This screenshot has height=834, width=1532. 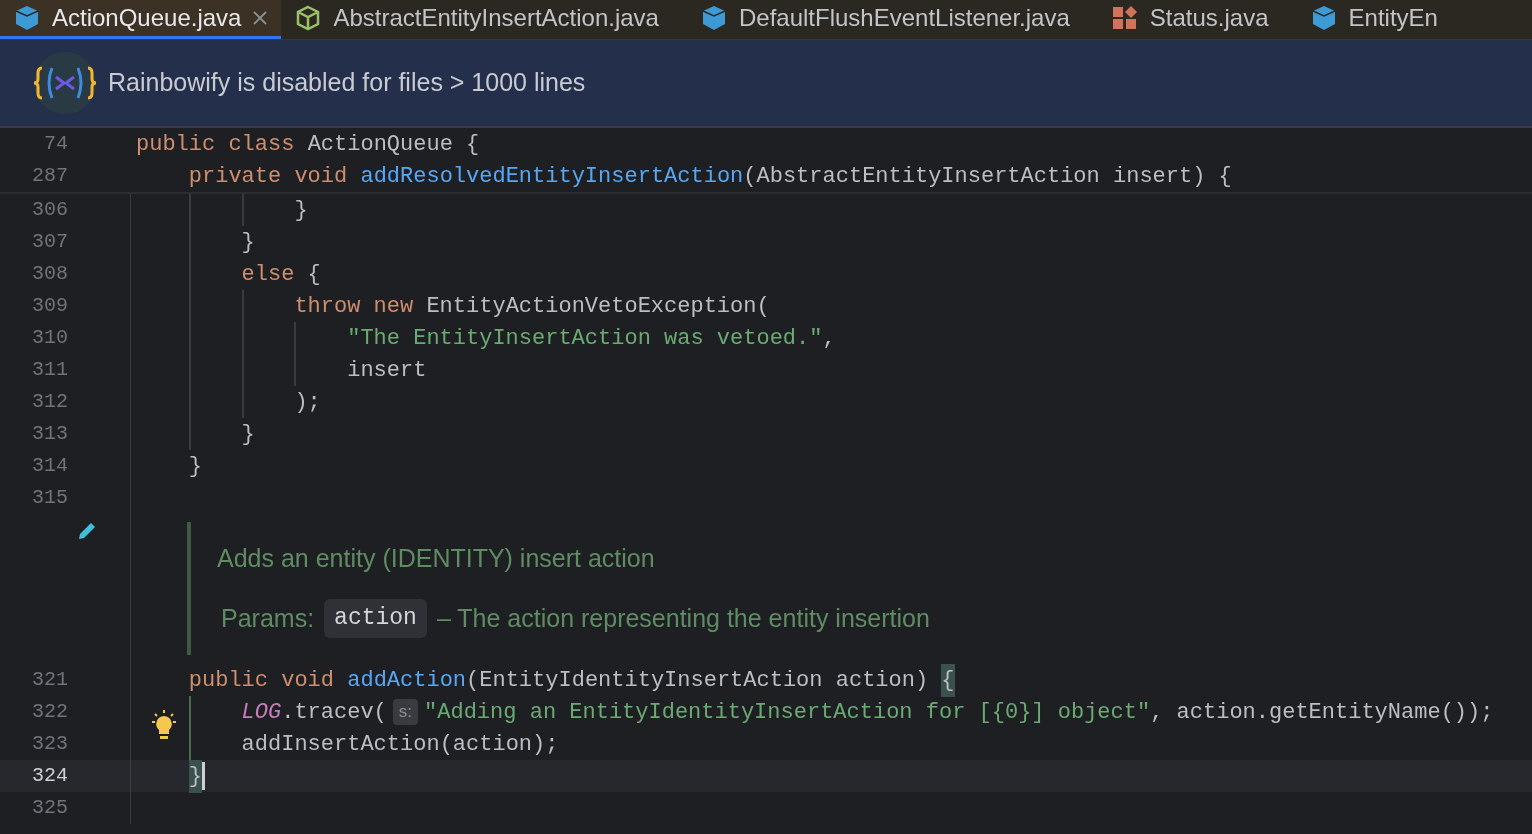 What do you see at coordinates (49, 680) in the screenshot?
I see `line-number: 321` at bounding box center [49, 680].